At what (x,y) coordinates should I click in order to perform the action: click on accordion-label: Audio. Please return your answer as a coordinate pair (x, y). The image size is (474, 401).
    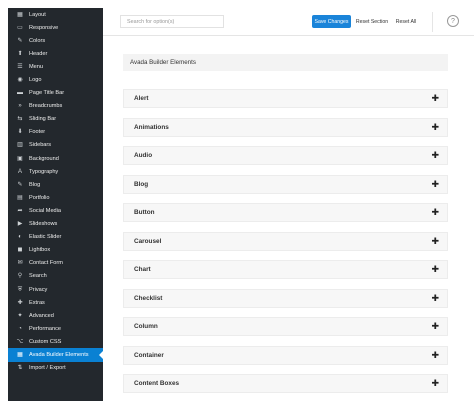
    Looking at the image, I should click on (143, 155).